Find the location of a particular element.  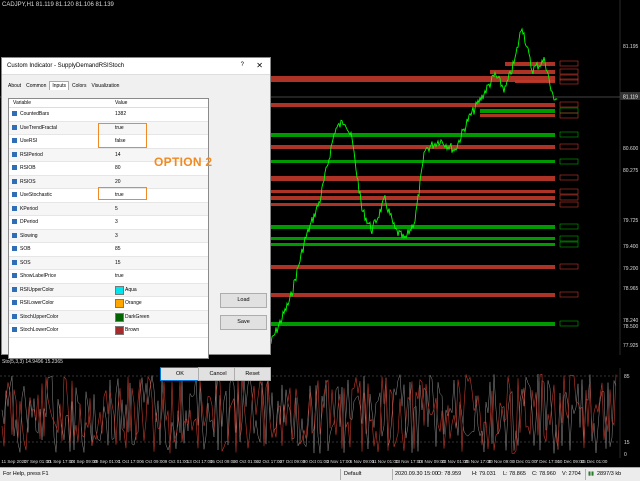

price-label: 78.240 is located at coordinates (631, 321).